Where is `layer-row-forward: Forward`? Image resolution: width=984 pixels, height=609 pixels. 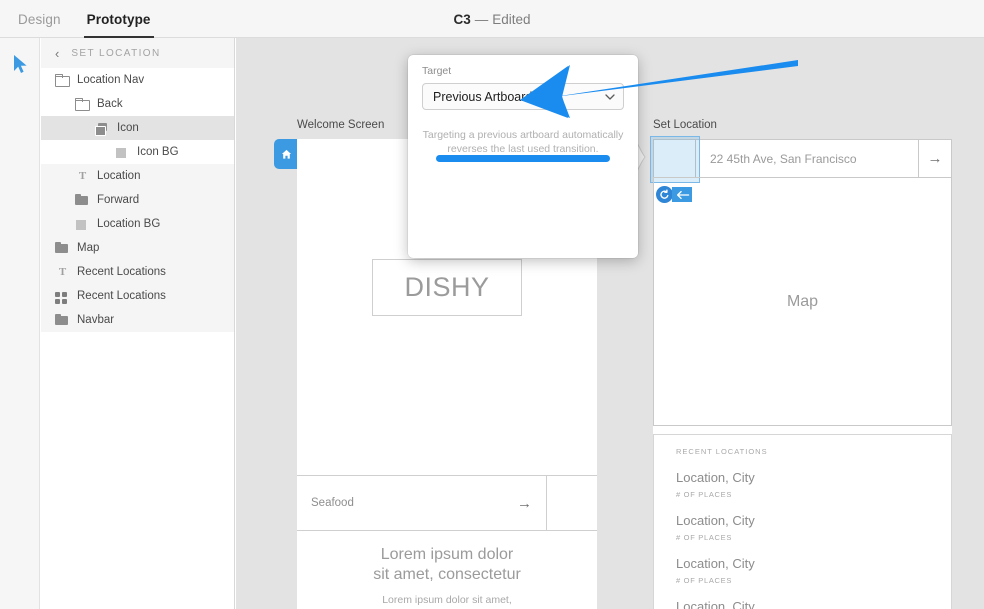
layer-row-forward: Forward is located at coordinates (137, 200).